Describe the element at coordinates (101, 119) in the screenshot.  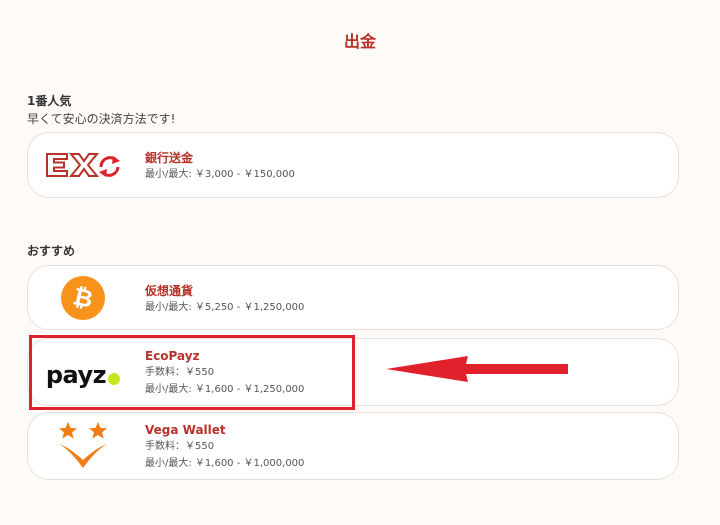
I see `popular-subheading: 早くて安心の決済方法です!` at that location.